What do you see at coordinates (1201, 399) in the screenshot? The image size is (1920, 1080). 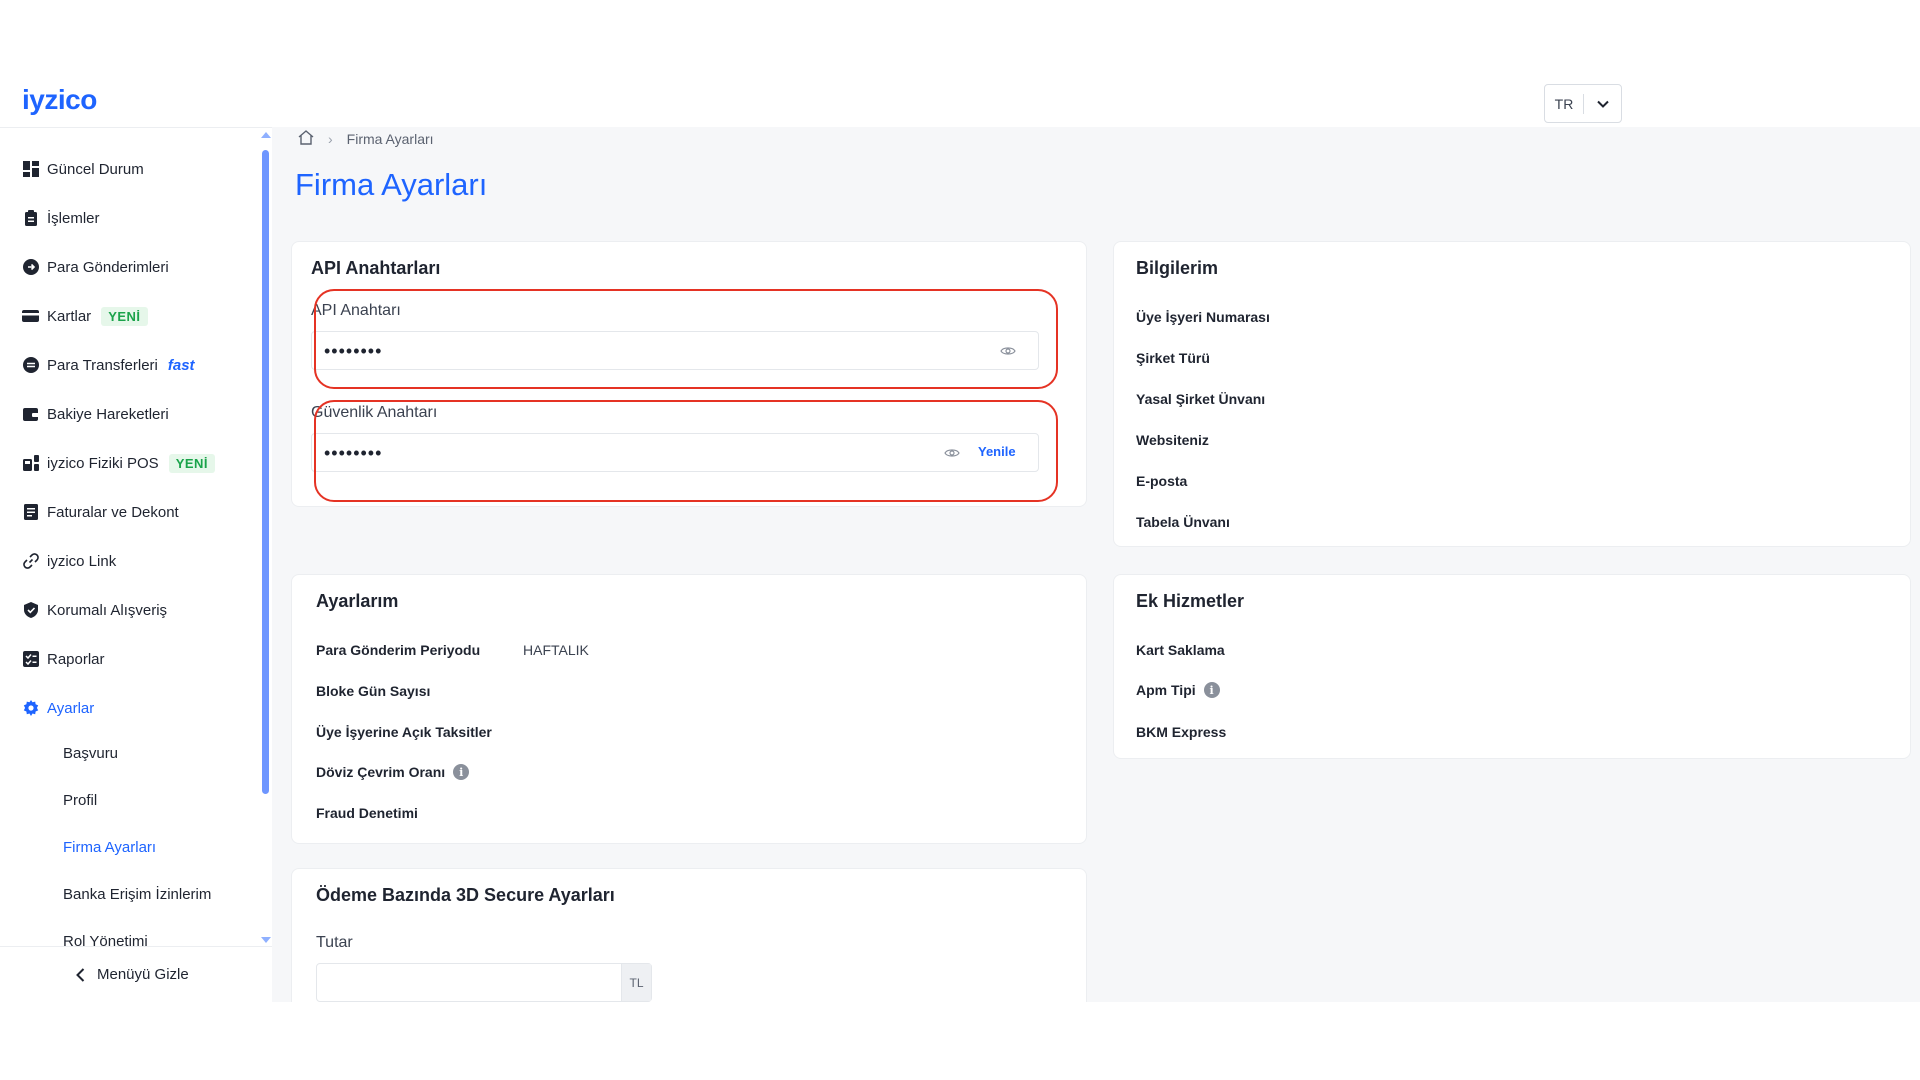 I see `legal-name-label: Yasal Şirket Ünvanı` at bounding box center [1201, 399].